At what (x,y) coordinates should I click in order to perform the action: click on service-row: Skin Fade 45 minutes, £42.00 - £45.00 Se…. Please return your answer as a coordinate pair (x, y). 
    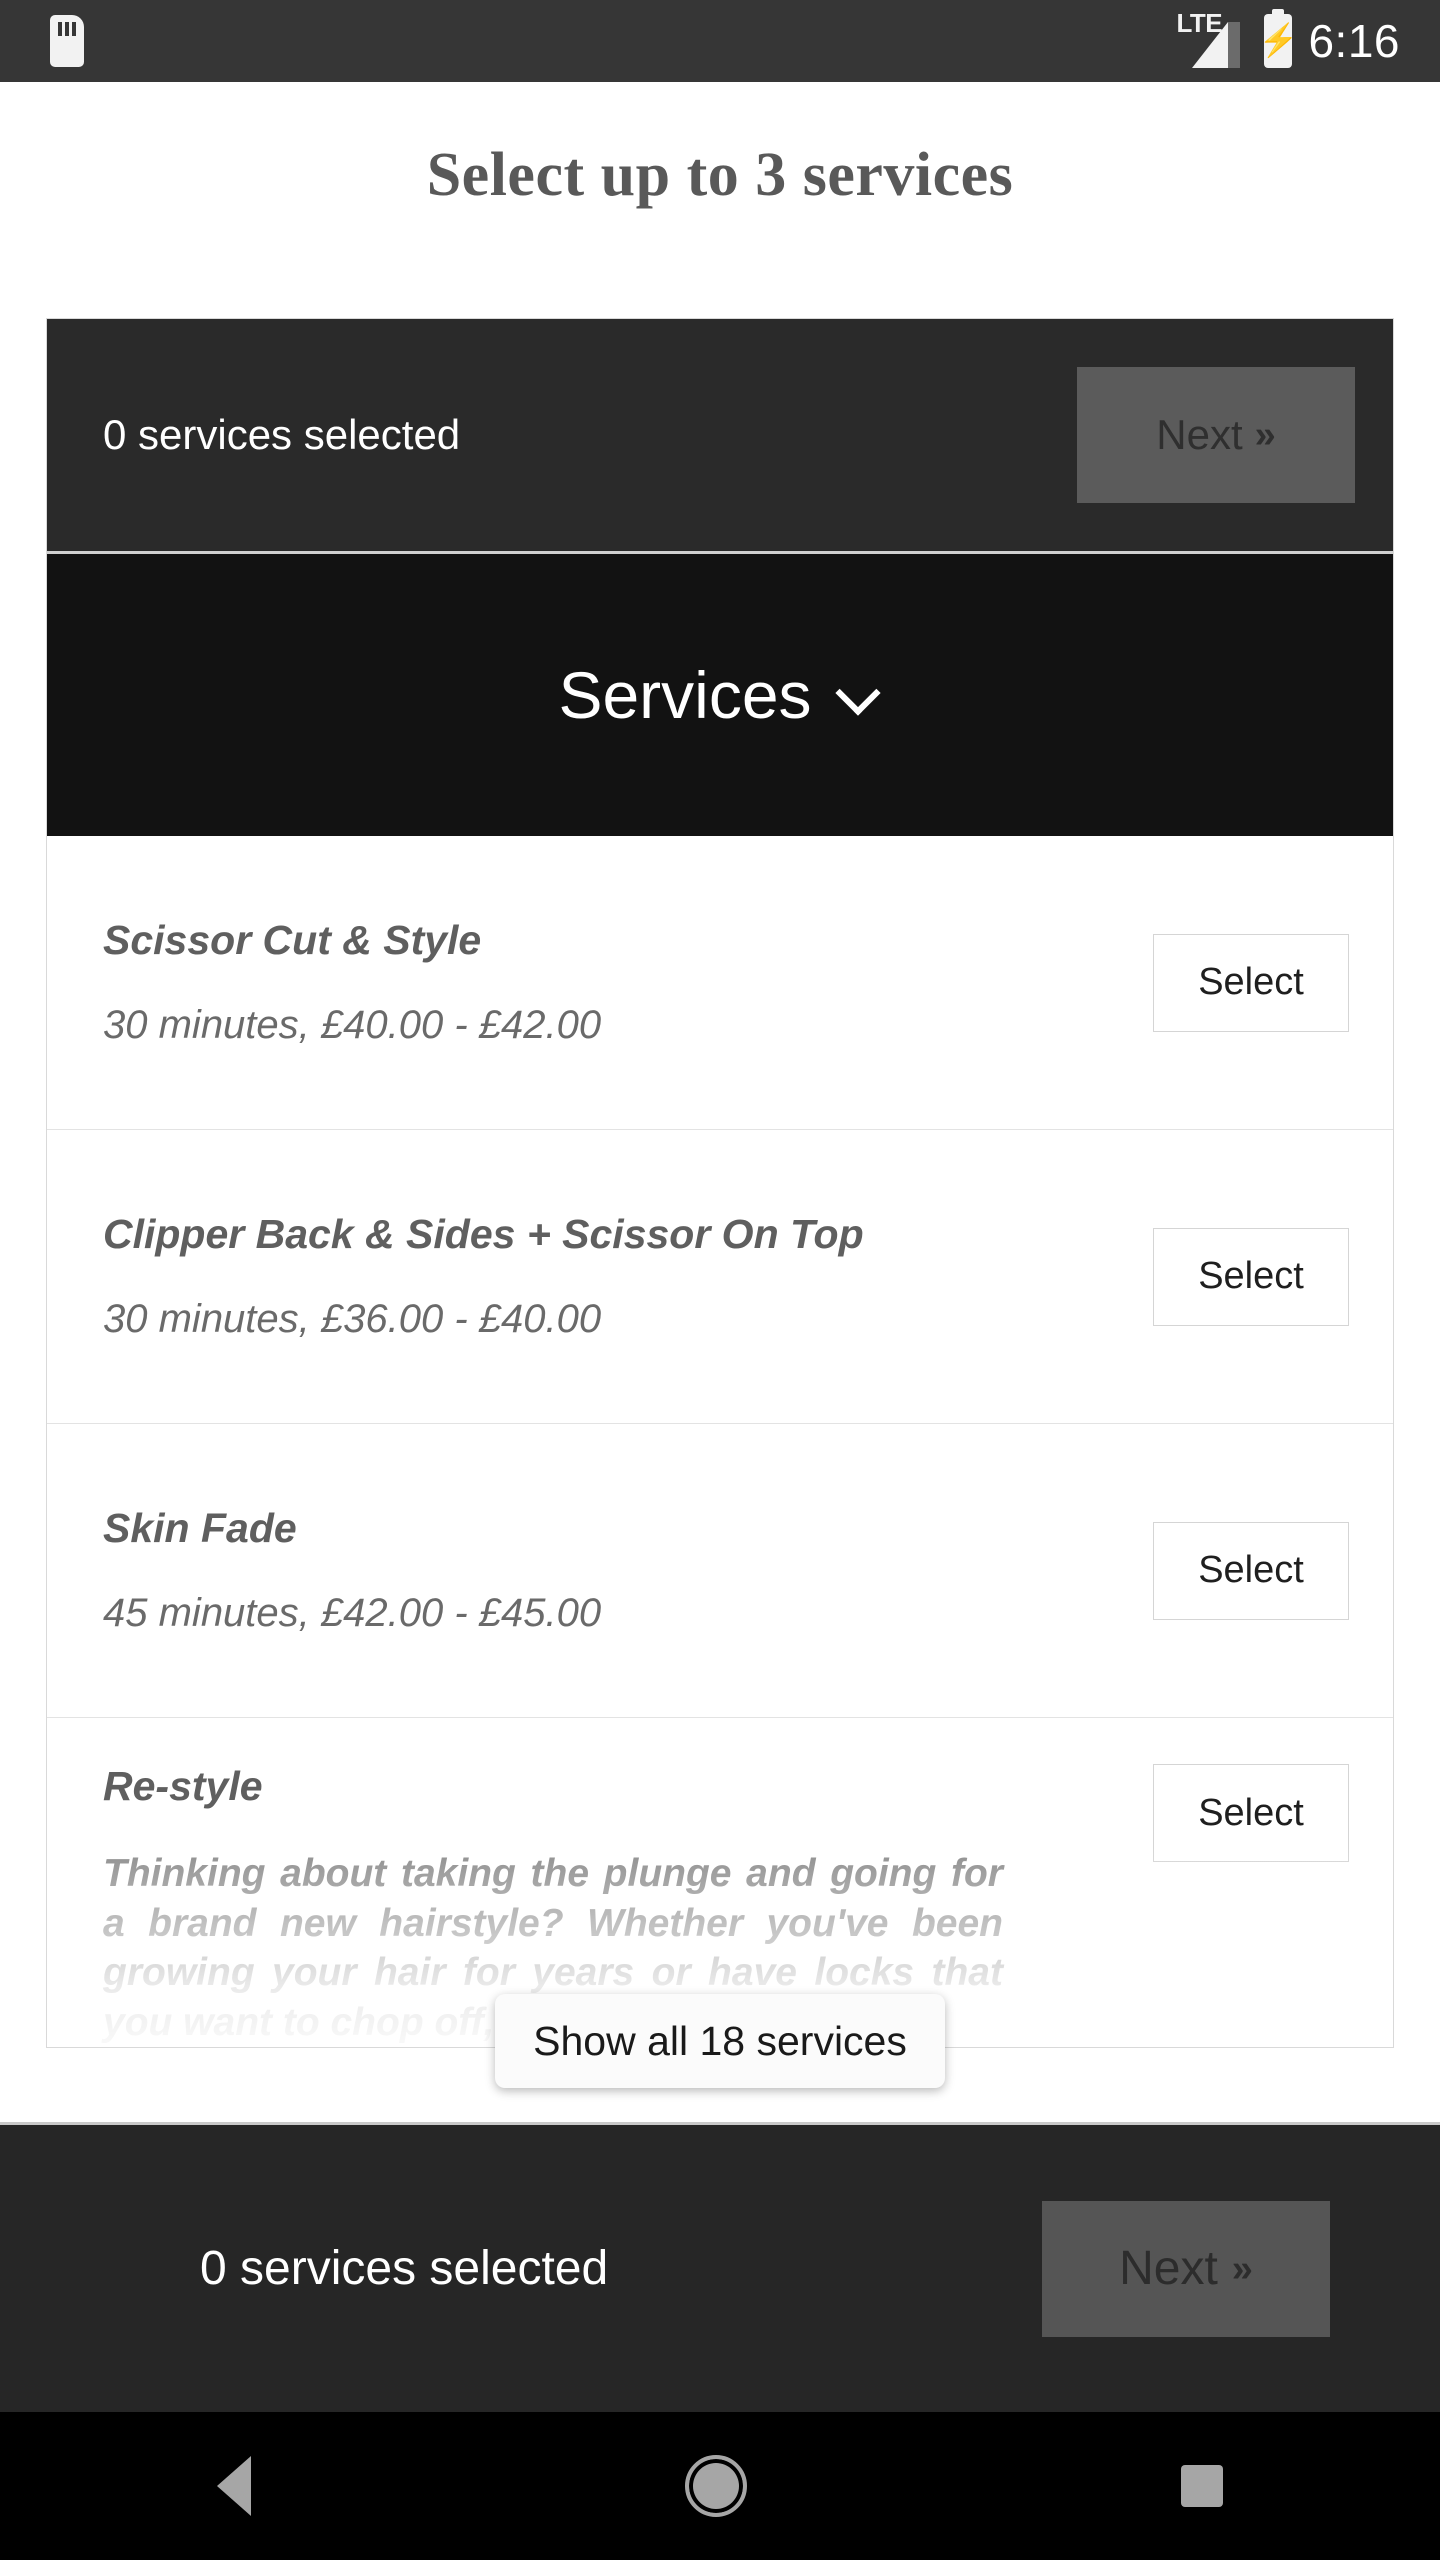
    Looking at the image, I should click on (720, 1571).